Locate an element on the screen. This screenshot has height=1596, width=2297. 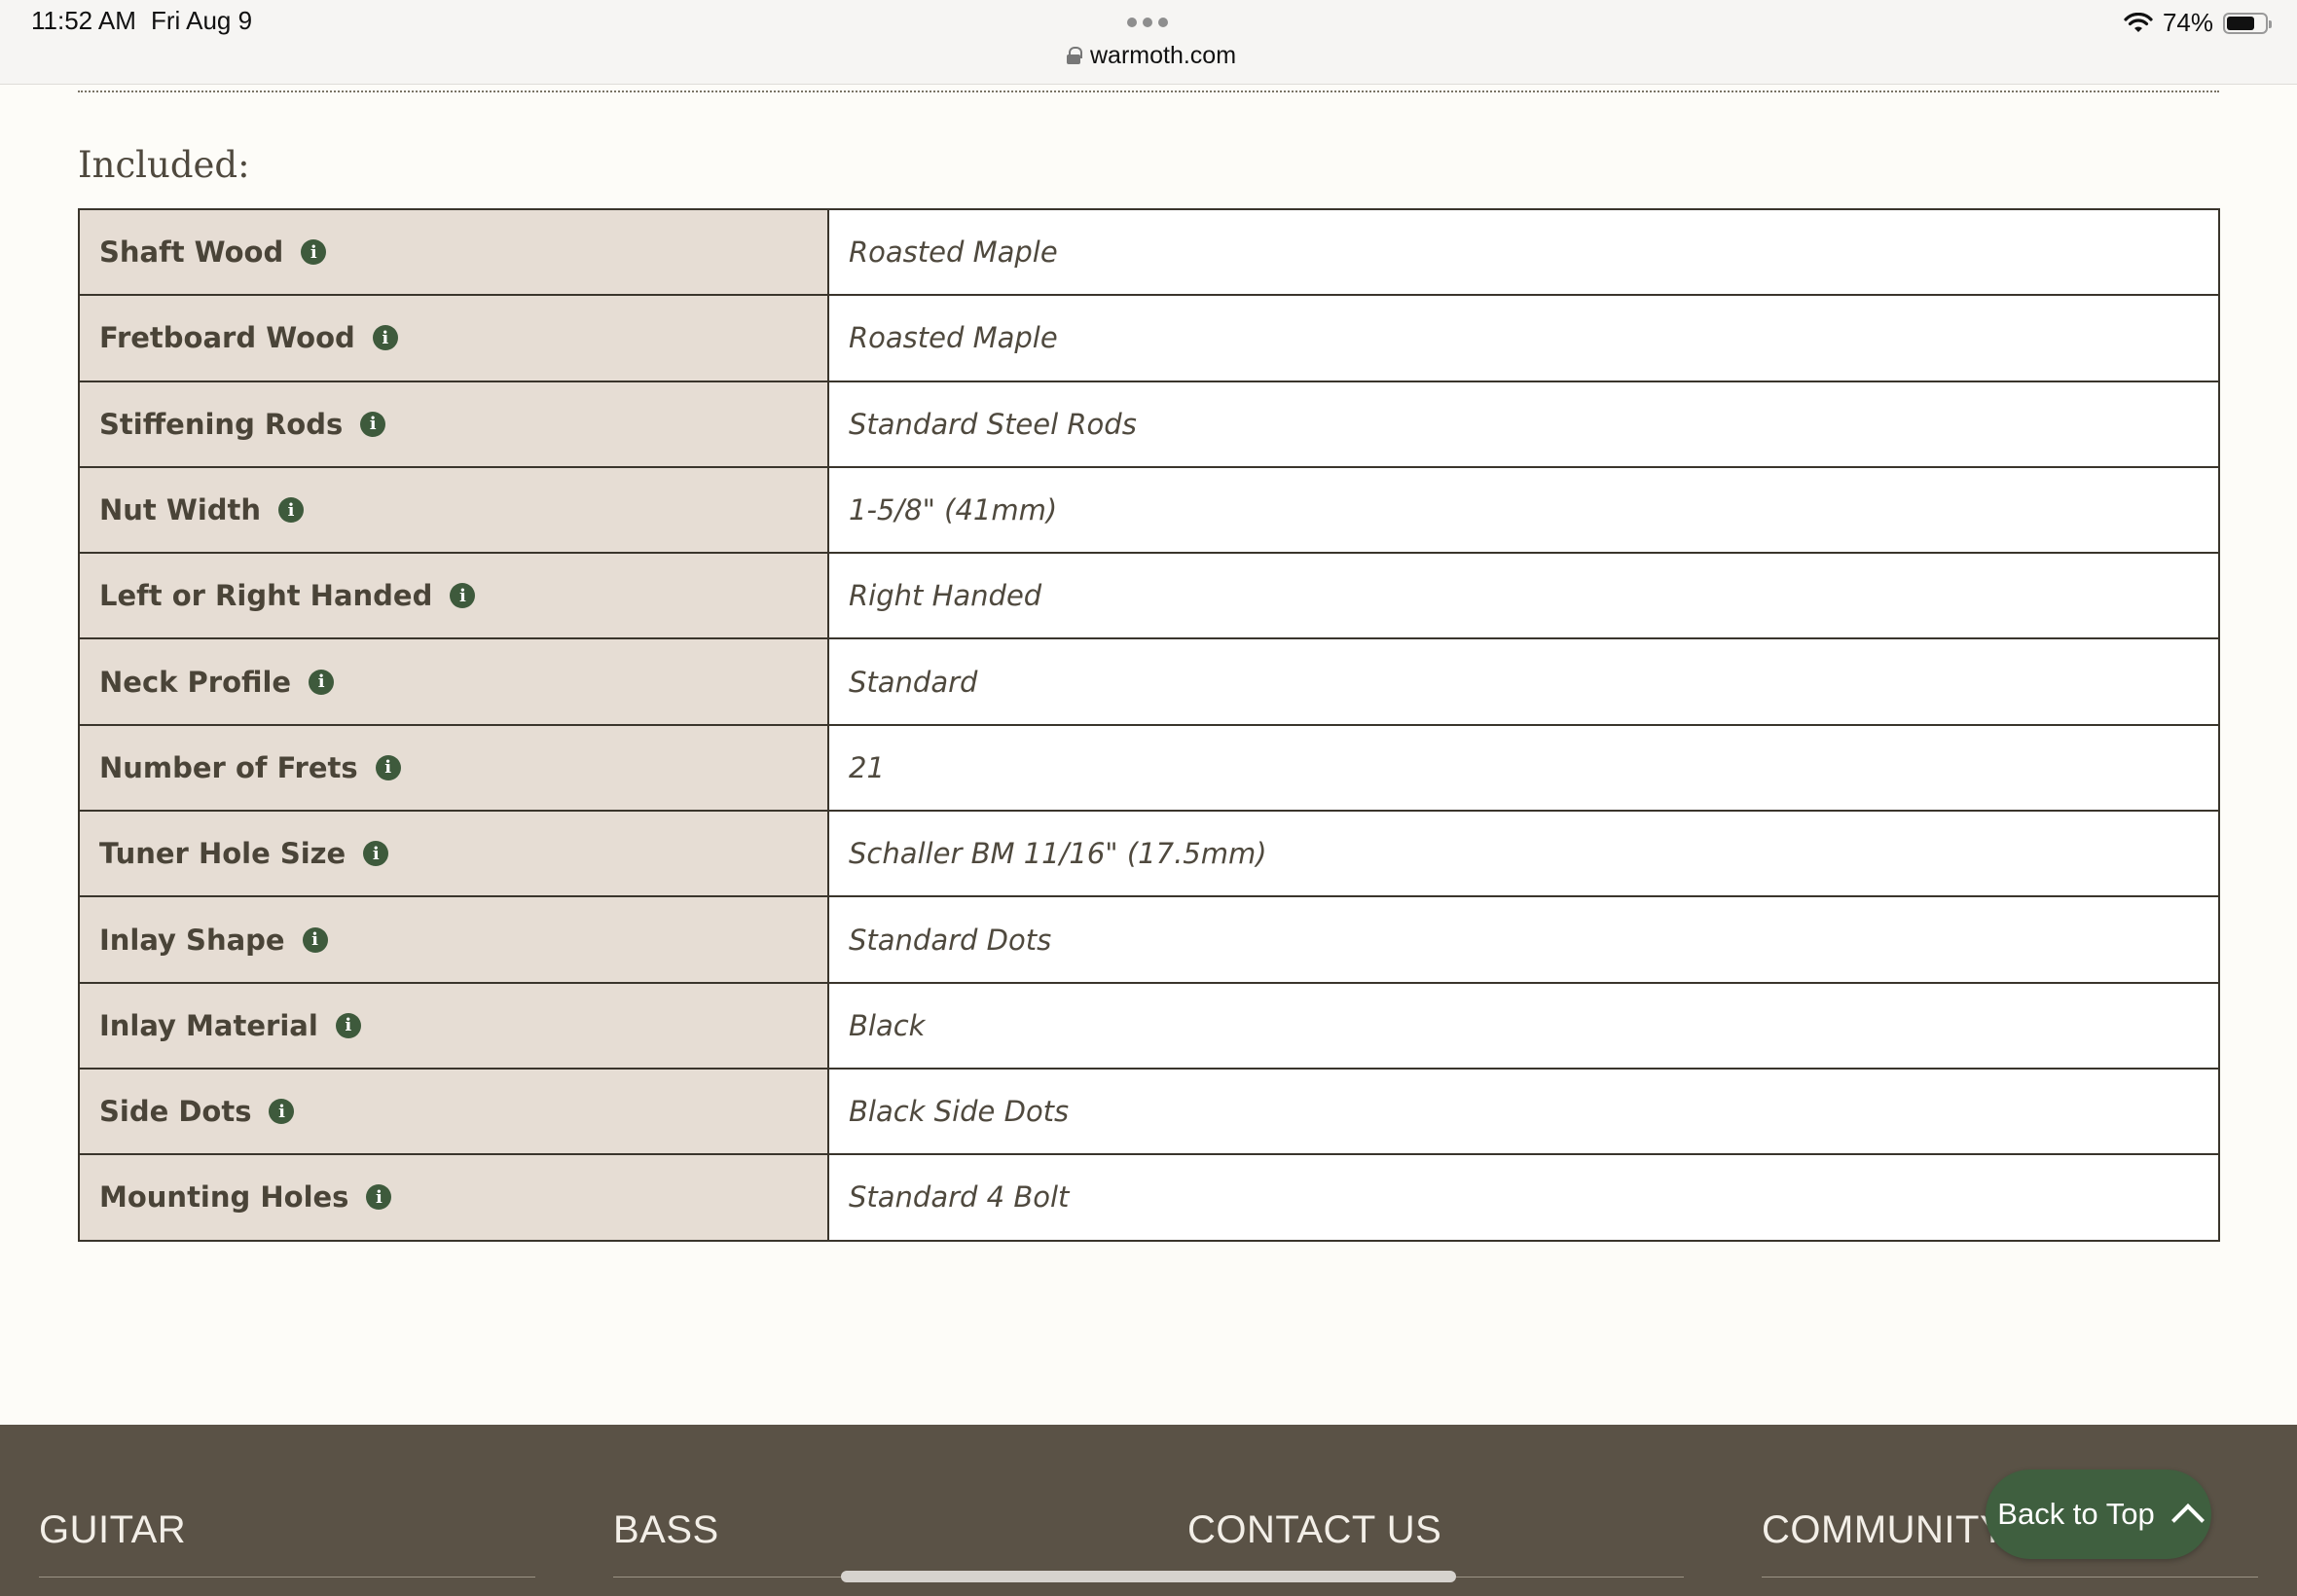
spec-label: Fretboard Wood is located at coordinates (227, 338).